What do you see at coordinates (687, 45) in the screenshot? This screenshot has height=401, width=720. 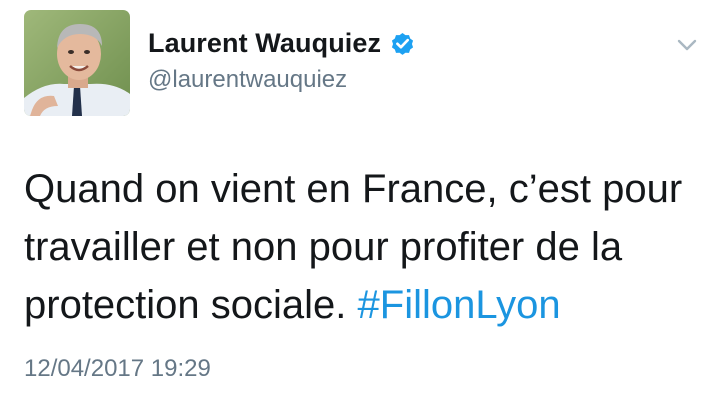 I see `chevron-down-icon` at bounding box center [687, 45].